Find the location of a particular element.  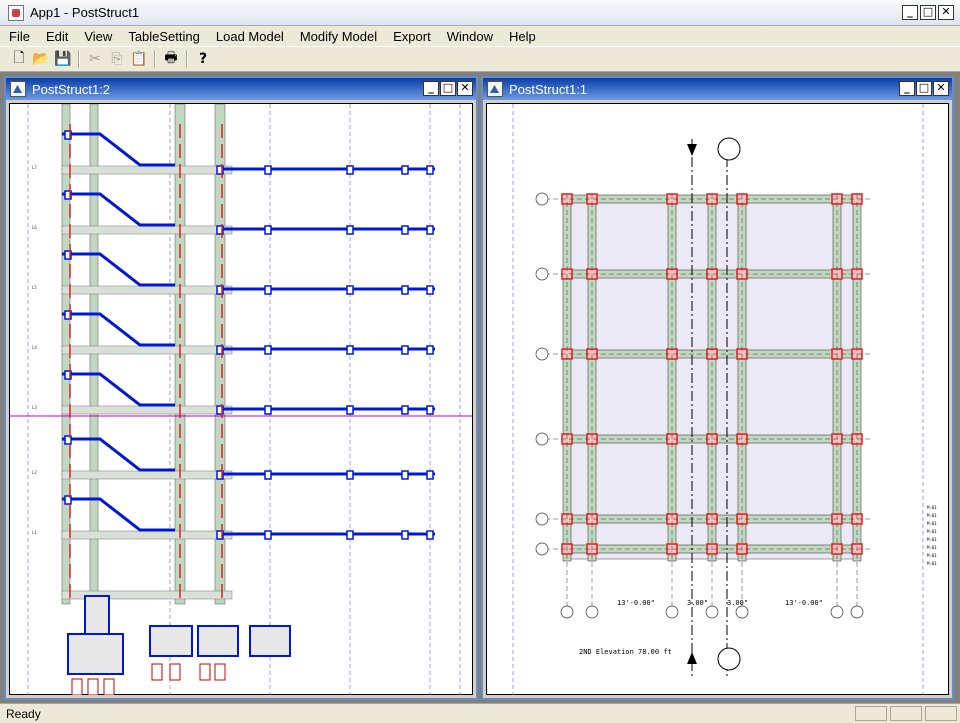

window-title: App1 - PostStruct1 is located at coordinates (85, 12).